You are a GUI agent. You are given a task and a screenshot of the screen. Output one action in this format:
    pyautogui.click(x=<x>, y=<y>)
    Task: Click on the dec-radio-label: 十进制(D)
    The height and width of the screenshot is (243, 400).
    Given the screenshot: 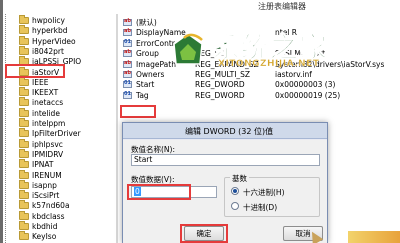 What is the action you would take?
    pyautogui.click(x=260, y=207)
    